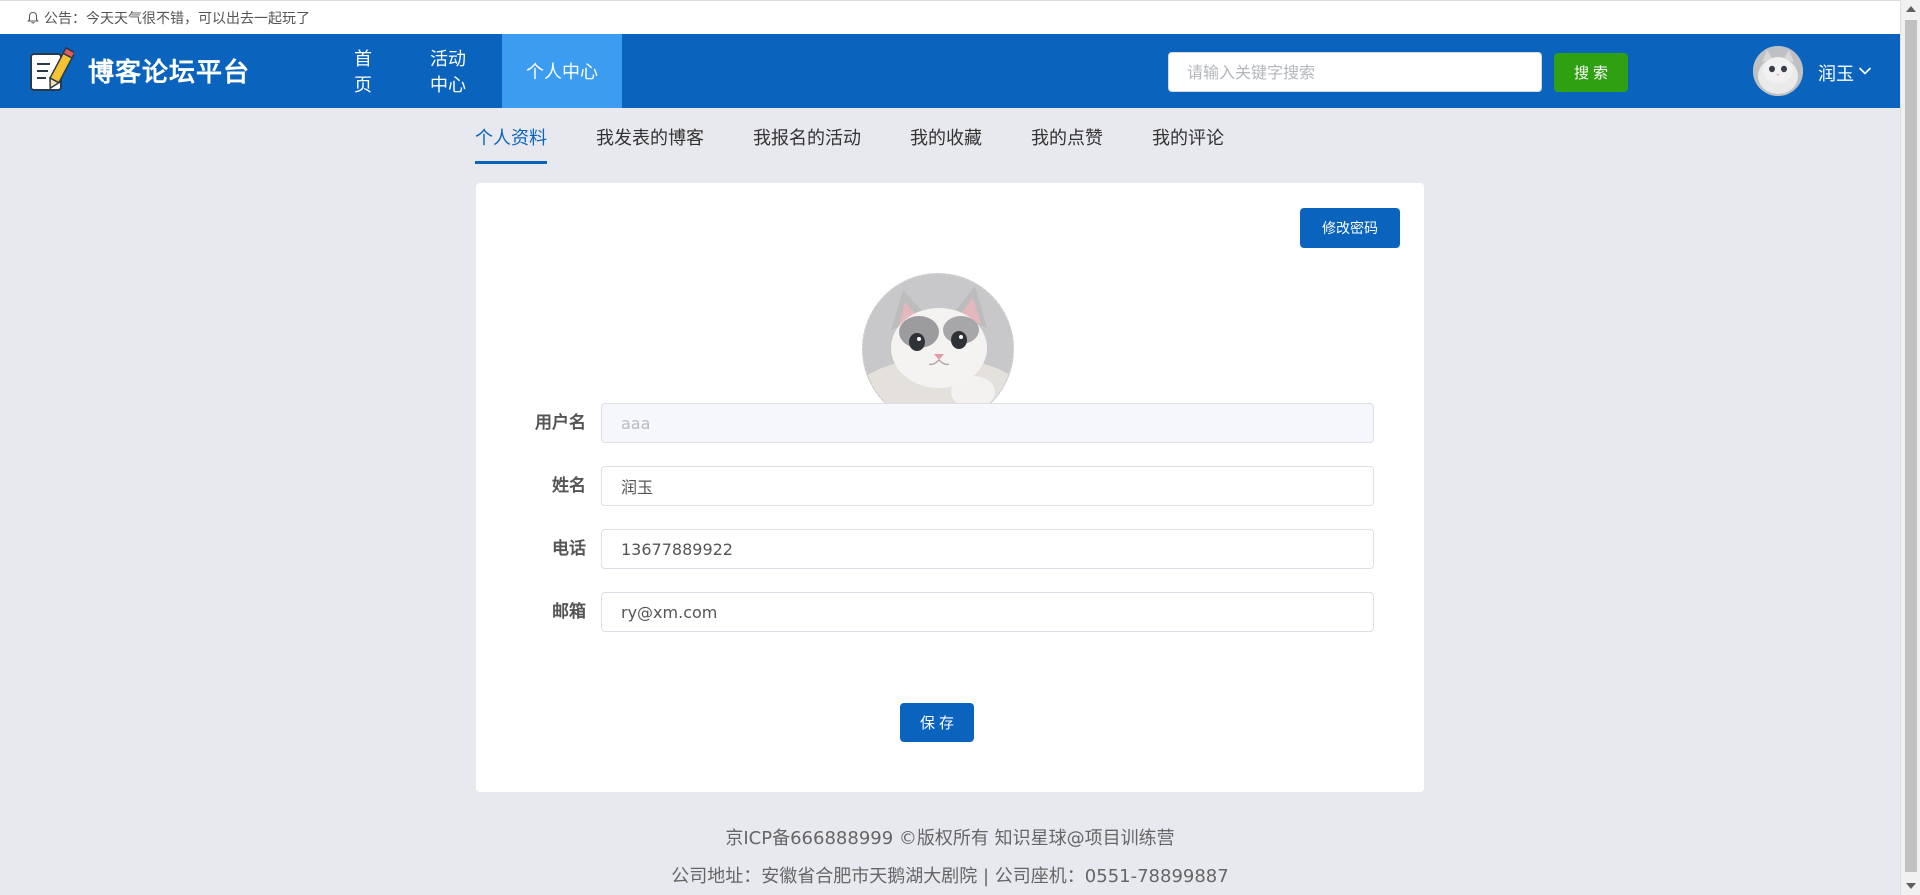 Image resolution: width=1920 pixels, height=895 pixels. I want to click on tab-my-comments: 我的评论, so click(1188, 137).